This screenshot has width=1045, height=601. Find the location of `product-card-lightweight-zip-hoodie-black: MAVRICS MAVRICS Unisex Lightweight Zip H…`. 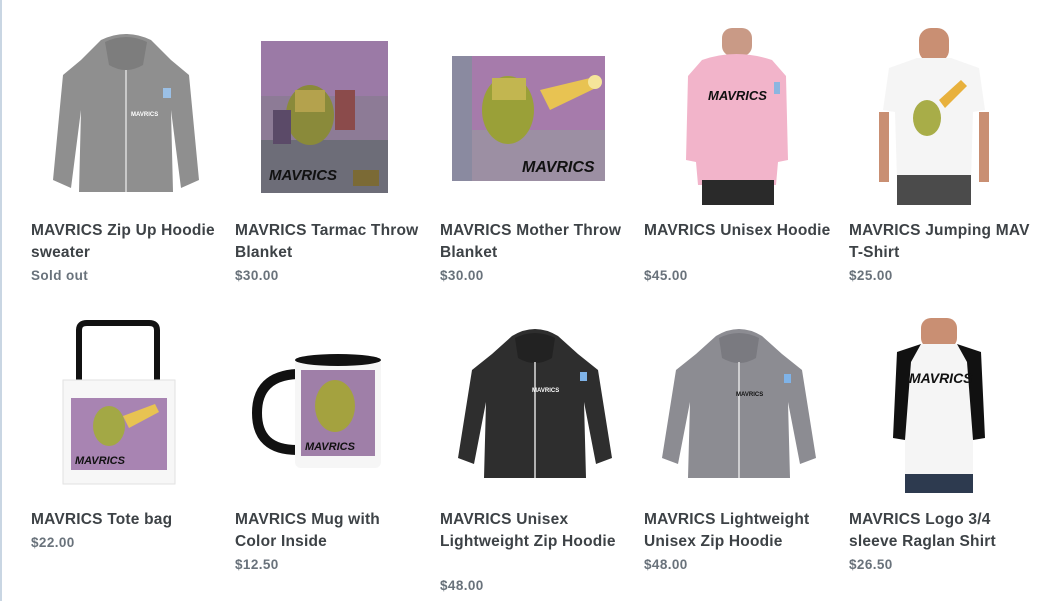

product-card-lightweight-zip-hoodie-black: MAVRICS MAVRICS Unisex Lightweight Zip H… is located at coordinates (535, 458).